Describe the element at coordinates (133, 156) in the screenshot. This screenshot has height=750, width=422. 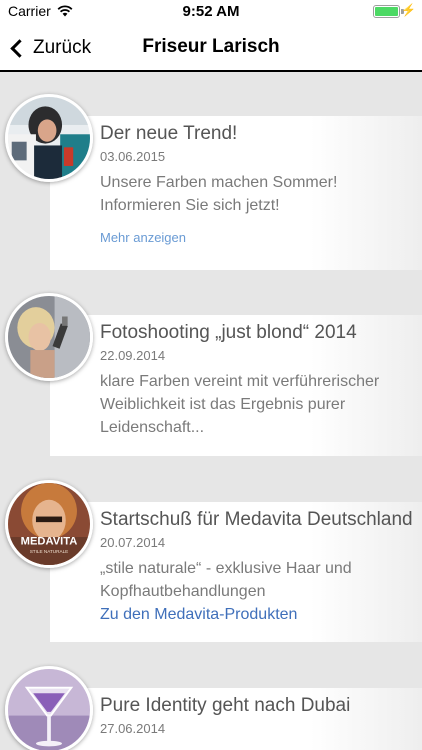
I see `news-date: 03.06.2015` at that location.